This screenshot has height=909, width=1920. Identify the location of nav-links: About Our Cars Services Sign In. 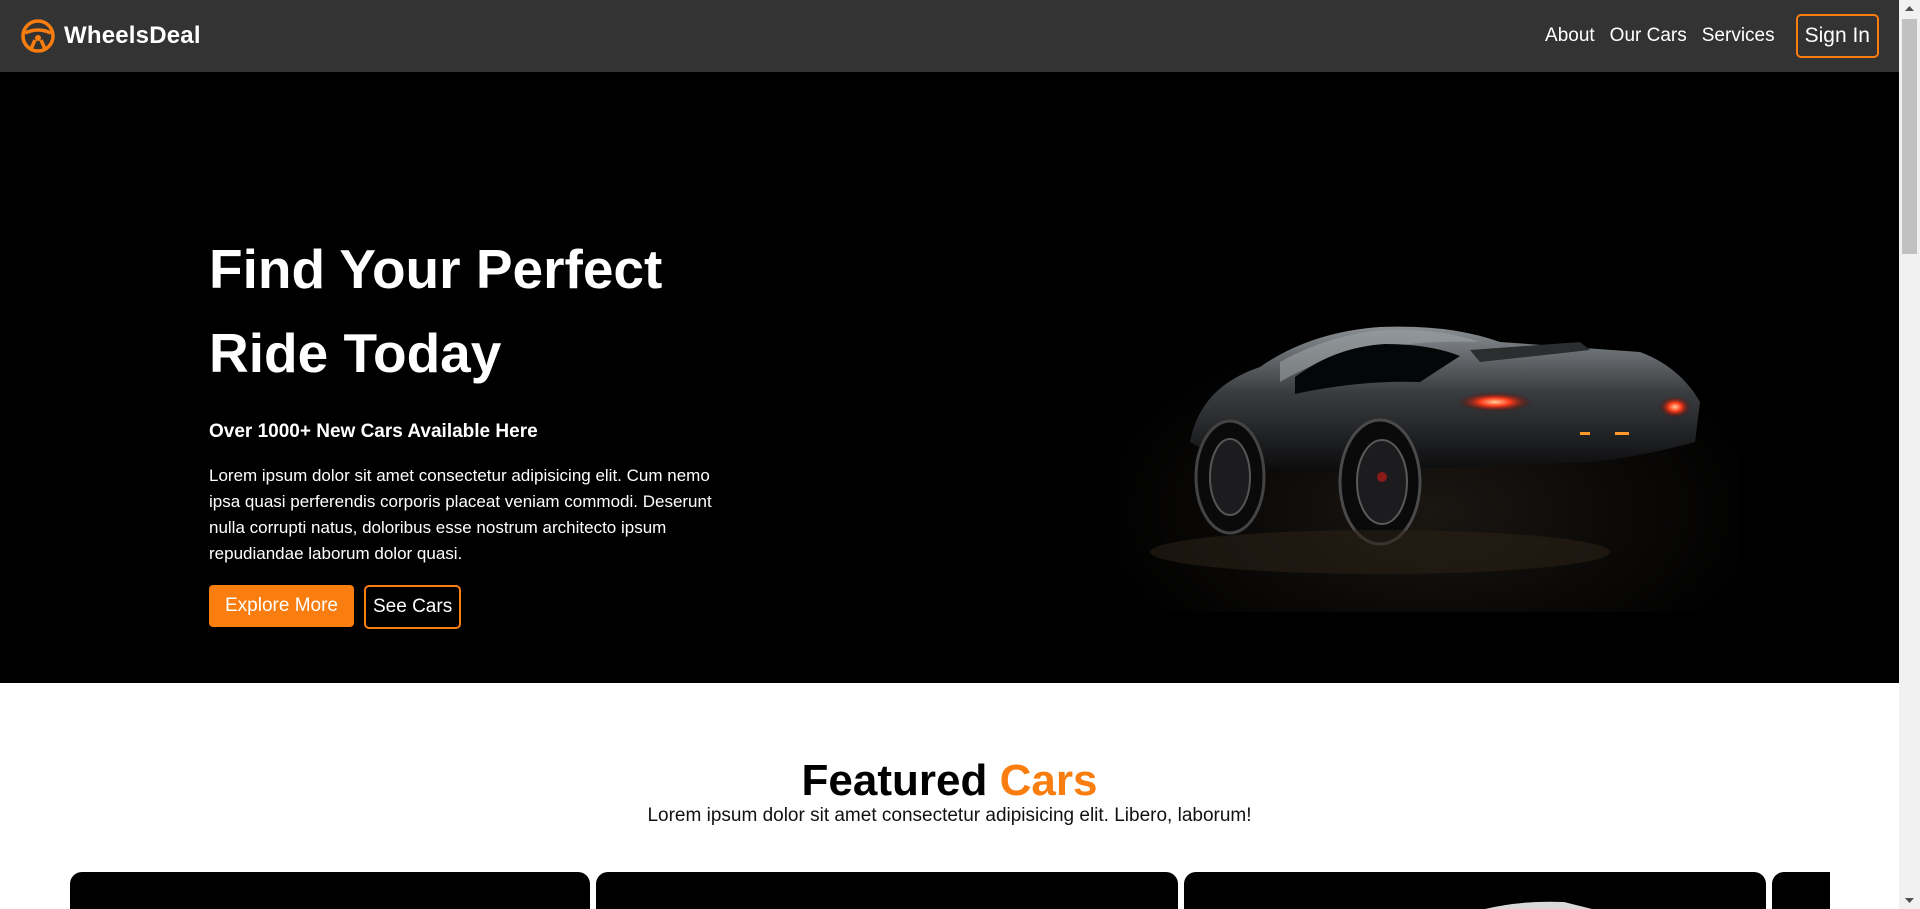
(1712, 36).